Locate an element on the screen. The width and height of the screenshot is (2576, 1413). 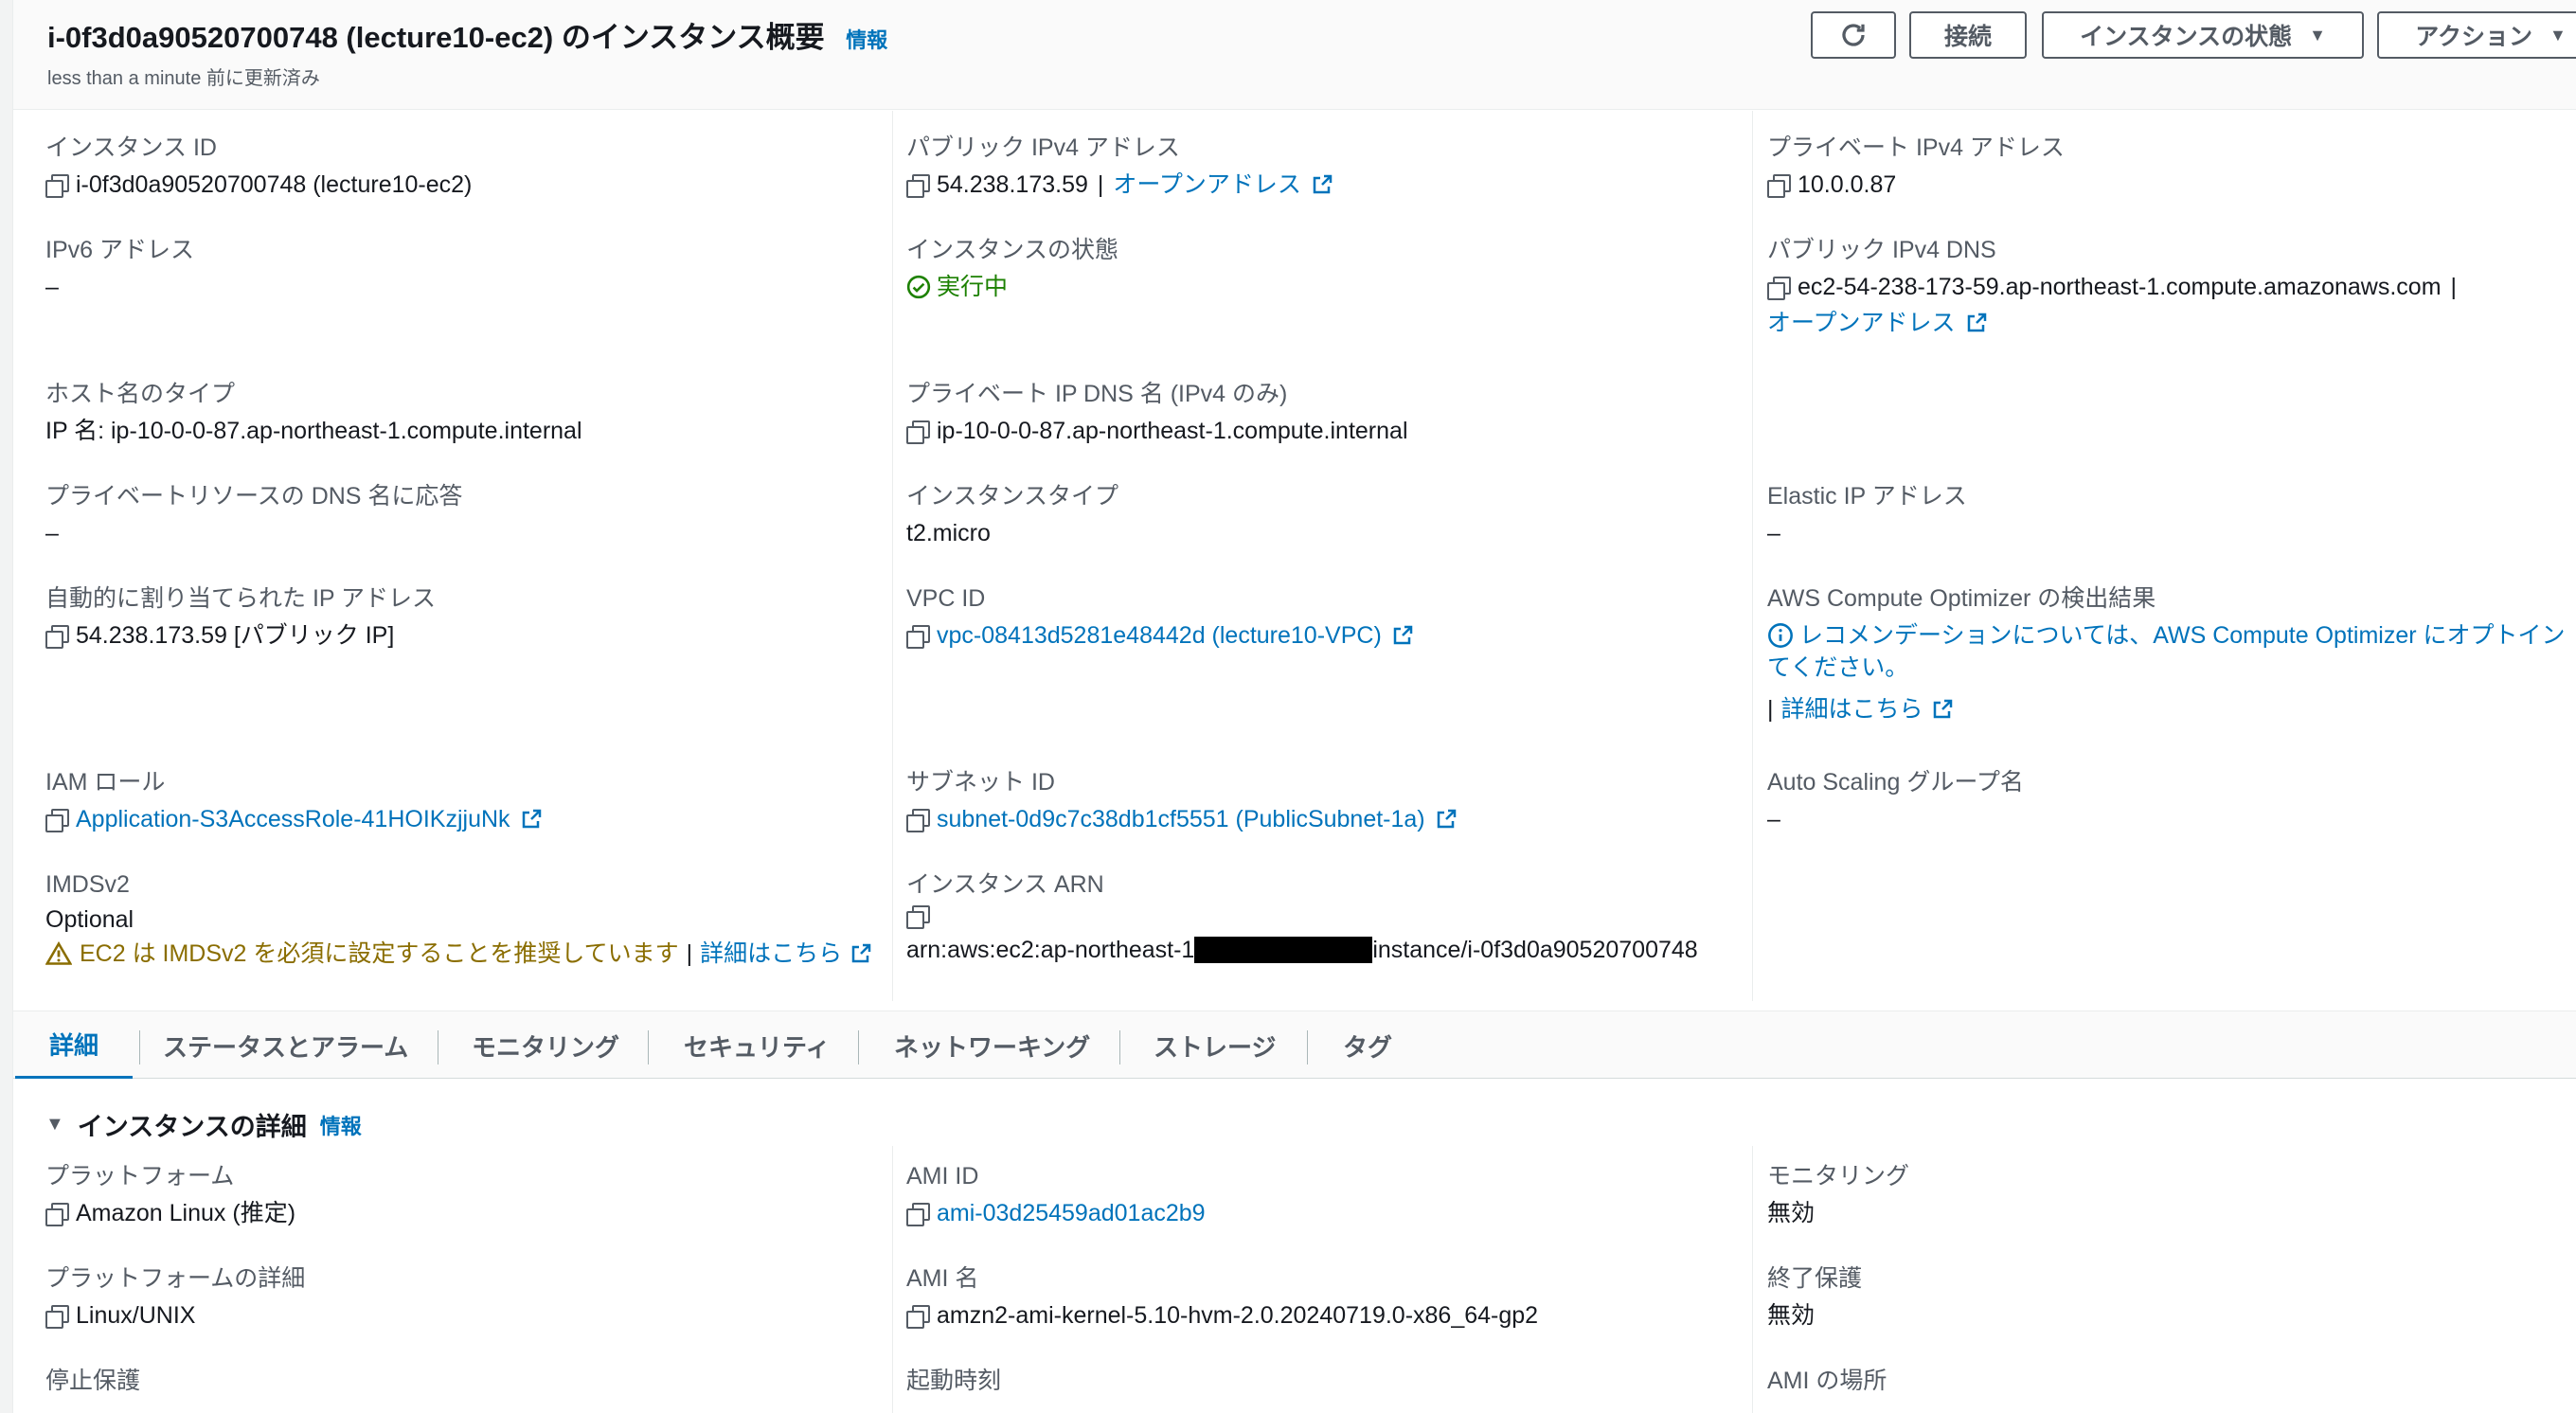
field-platform-details: プラットフォームの詳細 Linux/UNIX is located at coordinates (175, 1297).